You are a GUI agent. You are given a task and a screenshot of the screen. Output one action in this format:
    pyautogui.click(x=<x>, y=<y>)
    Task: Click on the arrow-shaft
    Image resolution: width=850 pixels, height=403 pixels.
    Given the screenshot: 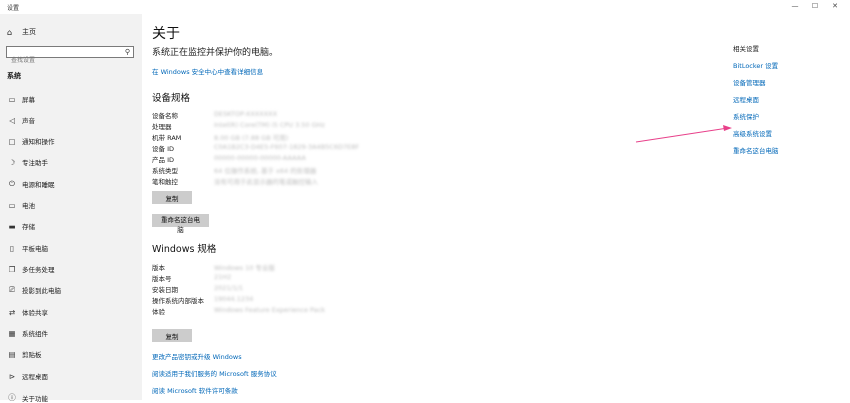 What is the action you would take?
    pyautogui.click(x=682, y=135)
    